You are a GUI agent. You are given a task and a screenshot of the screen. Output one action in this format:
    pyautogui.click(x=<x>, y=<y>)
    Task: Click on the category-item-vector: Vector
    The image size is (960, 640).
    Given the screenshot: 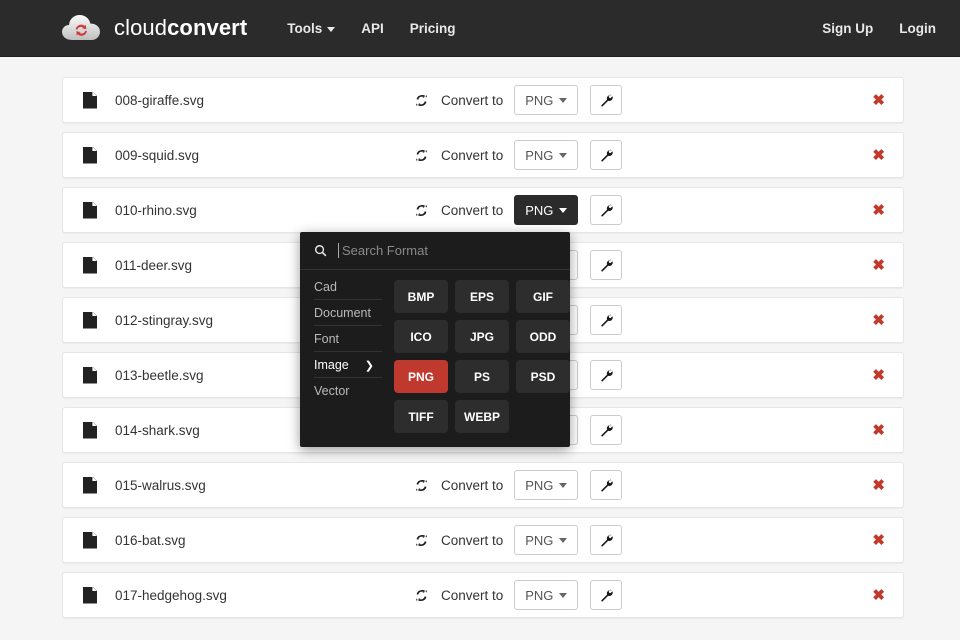 What is the action you would take?
    pyautogui.click(x=348, y=390)
    